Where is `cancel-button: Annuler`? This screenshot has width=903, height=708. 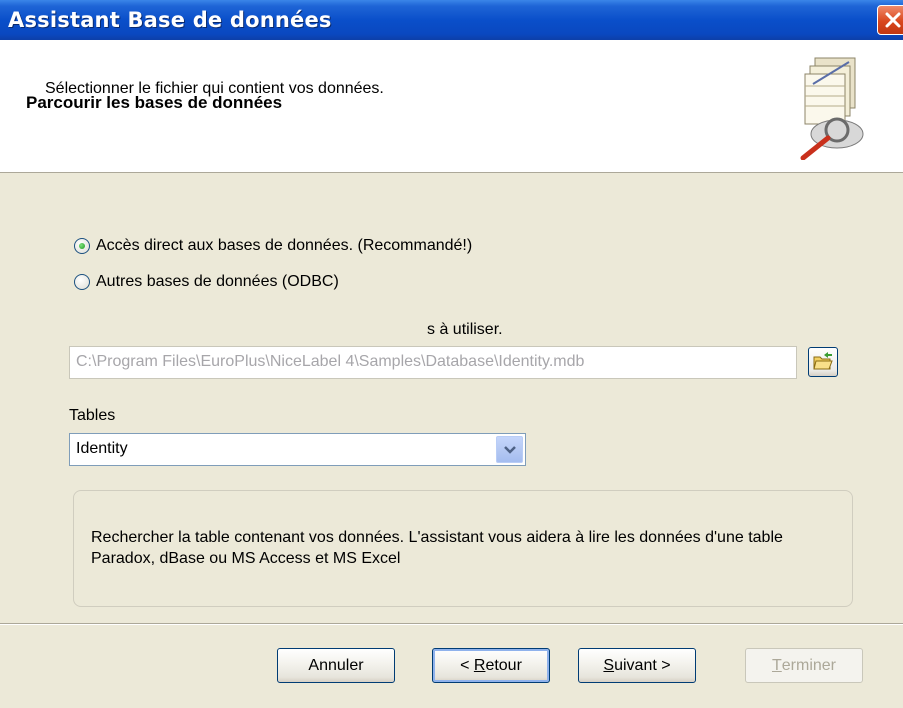
cancel-button: Annuler is located at coordinates (336, 665).